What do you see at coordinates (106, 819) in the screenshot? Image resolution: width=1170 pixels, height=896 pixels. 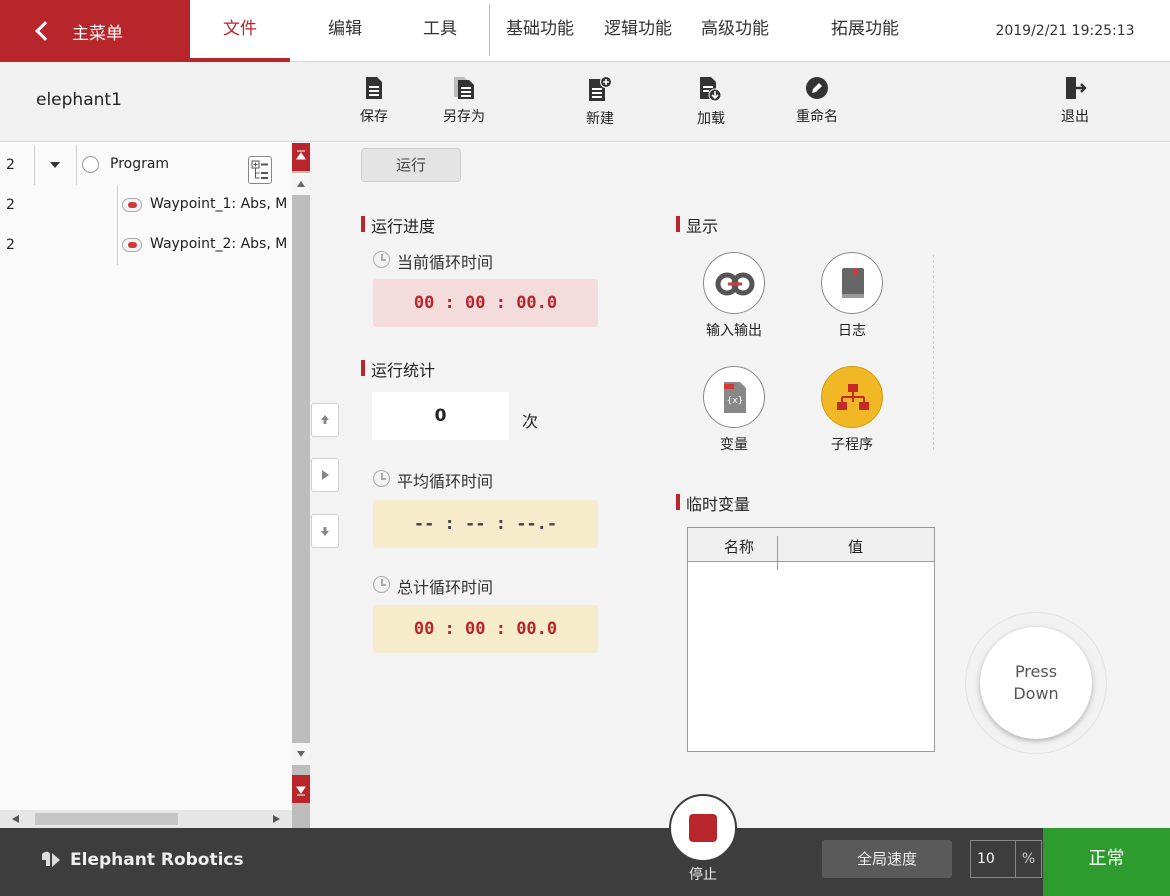 I see `horizontal-scroll-thumb` at bounding box center [106, 819].